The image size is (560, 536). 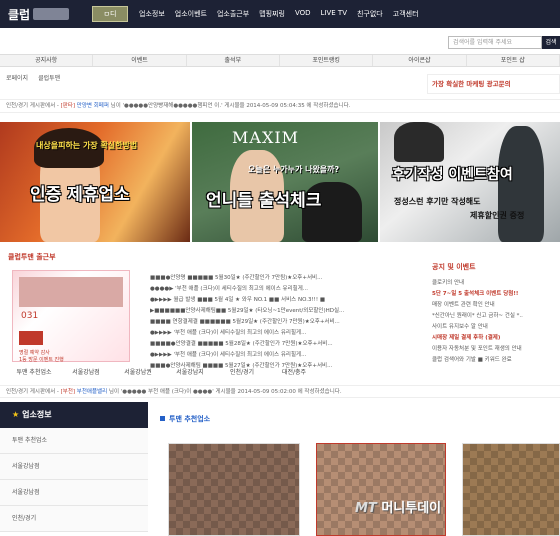 I want to click on nav-item: 업소출근부, so click(x=233, y=14).